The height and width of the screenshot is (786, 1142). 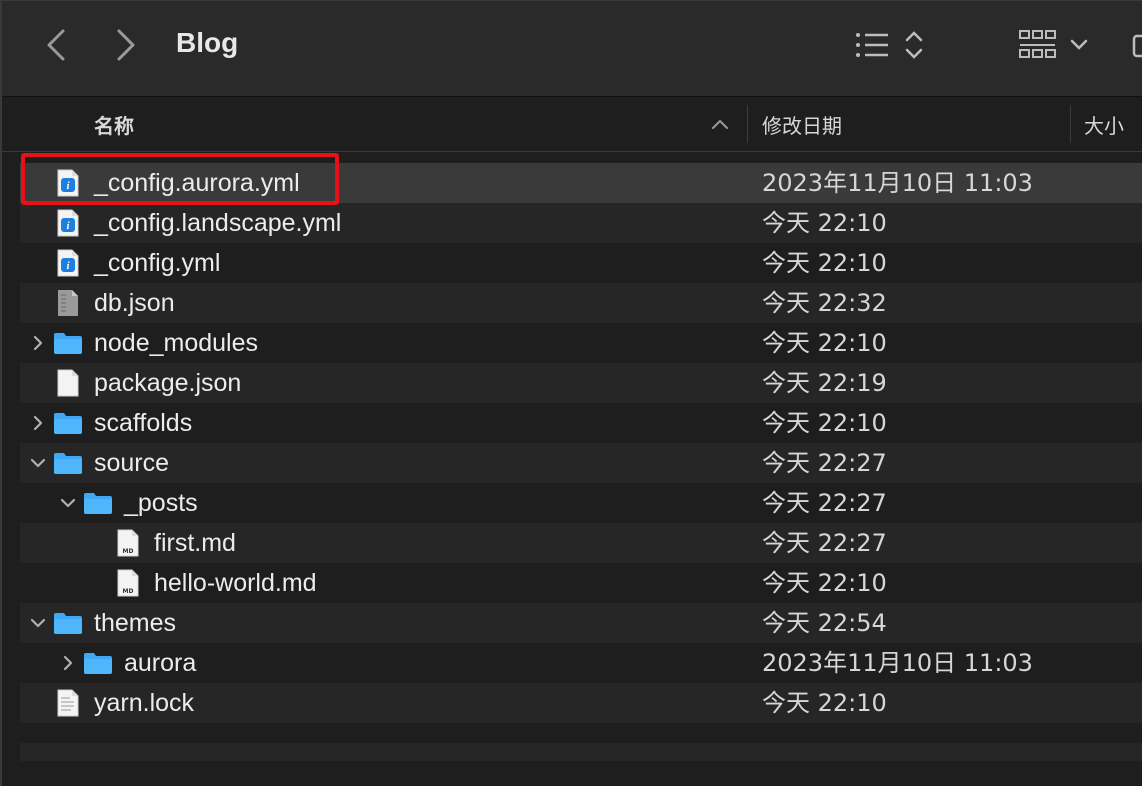 I want to click on column-header: 名称 修改日期 大小, so click(x=572, y=124).